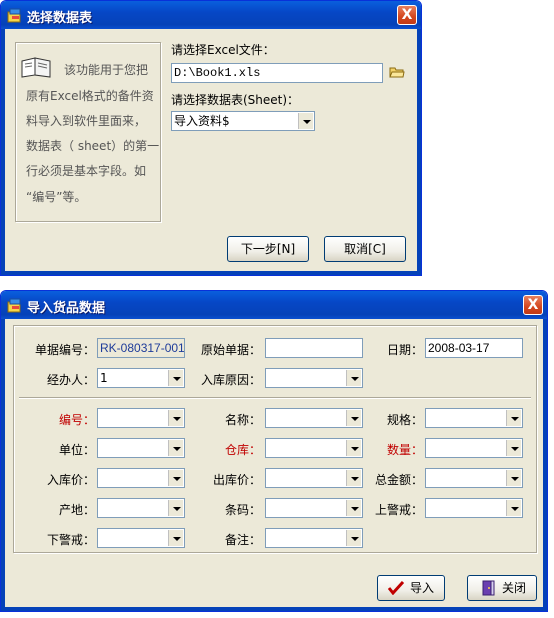  I want to click on field-lower-alert-label: 下警戒：, so click(71, 540).